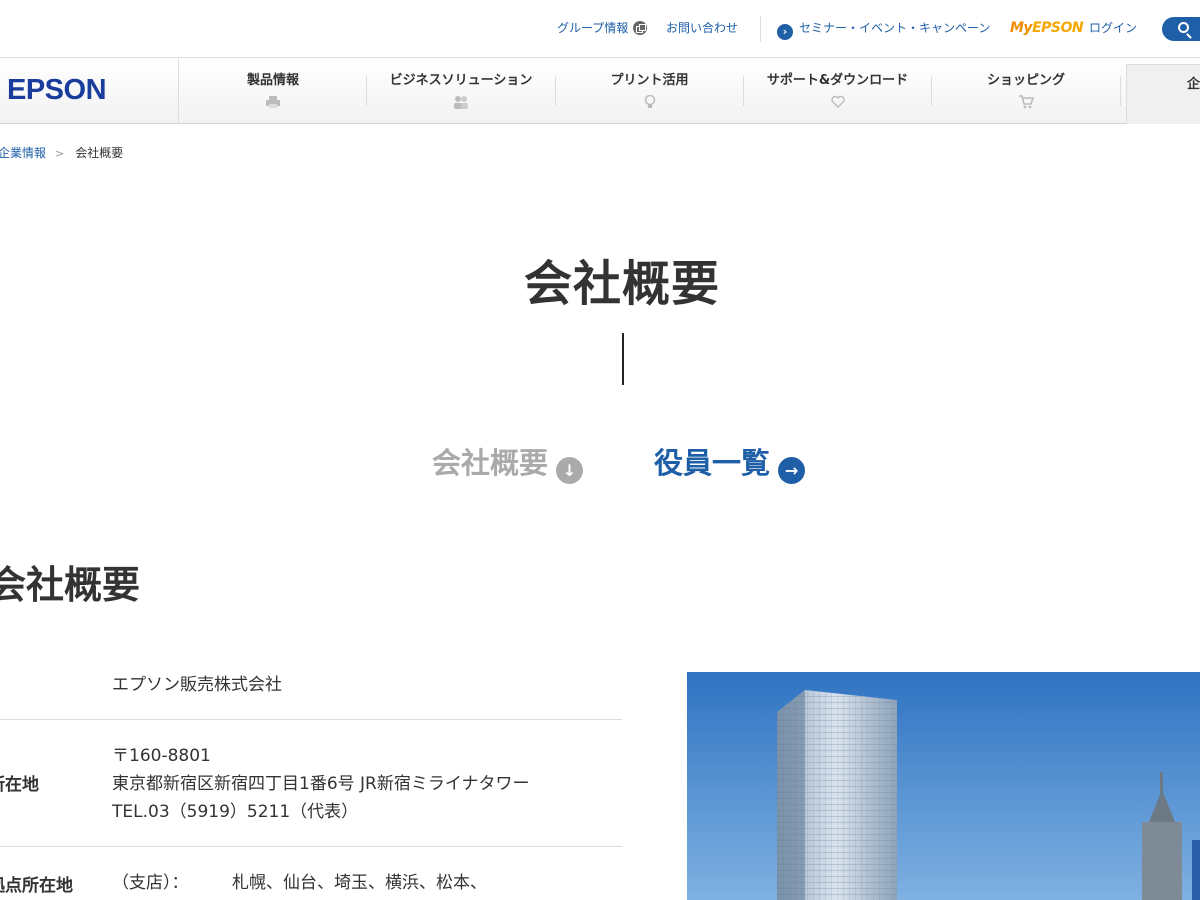 This screenshot has width=1200, height=900. Describe the element at coordinates (490, 463) in the screenshot. I see `anchor-label: 会社概要` at that location.